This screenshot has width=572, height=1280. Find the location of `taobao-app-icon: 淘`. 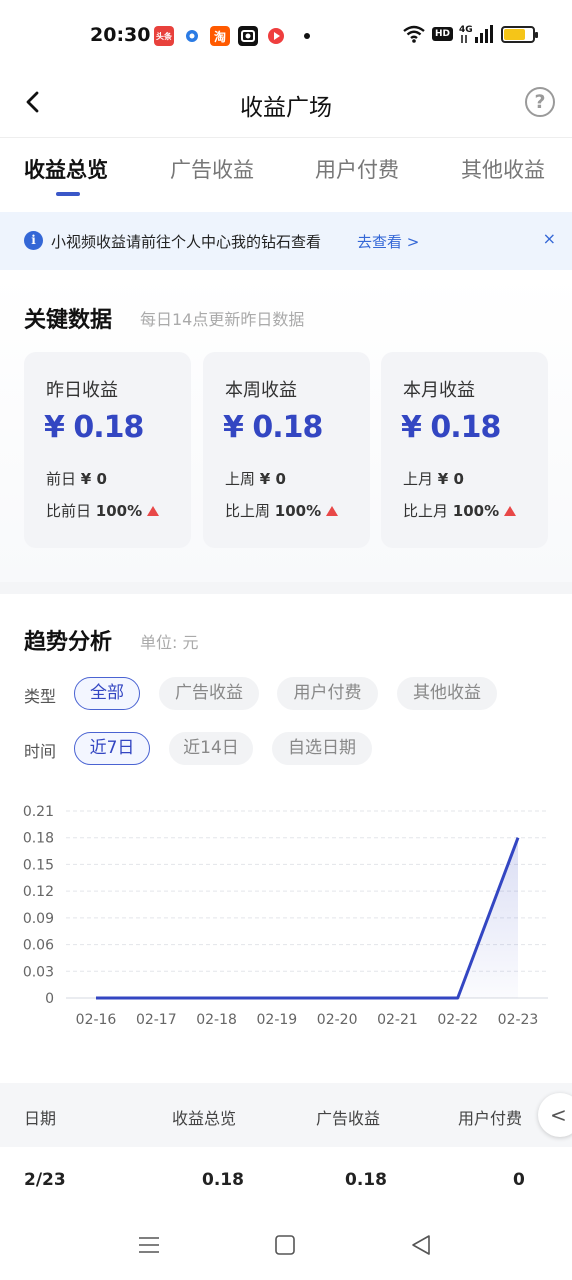

taobao-app-icon: 淘 is located at coordinates (220, 36).